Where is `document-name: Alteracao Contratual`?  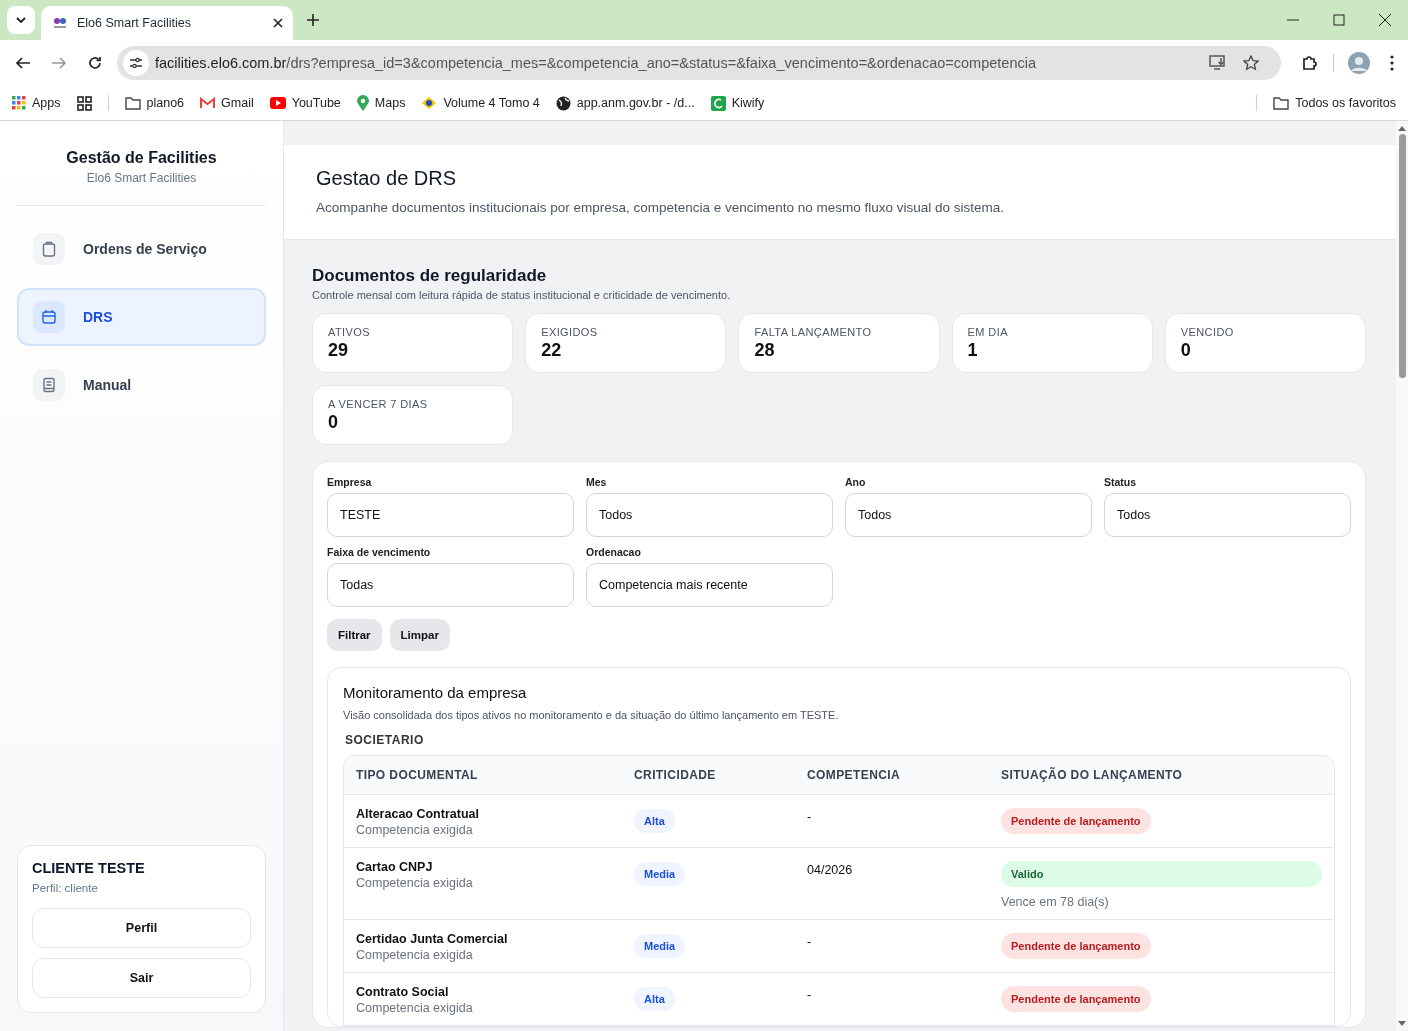 document-name: Alteracao Contratual is located at coordinates (418, 814).